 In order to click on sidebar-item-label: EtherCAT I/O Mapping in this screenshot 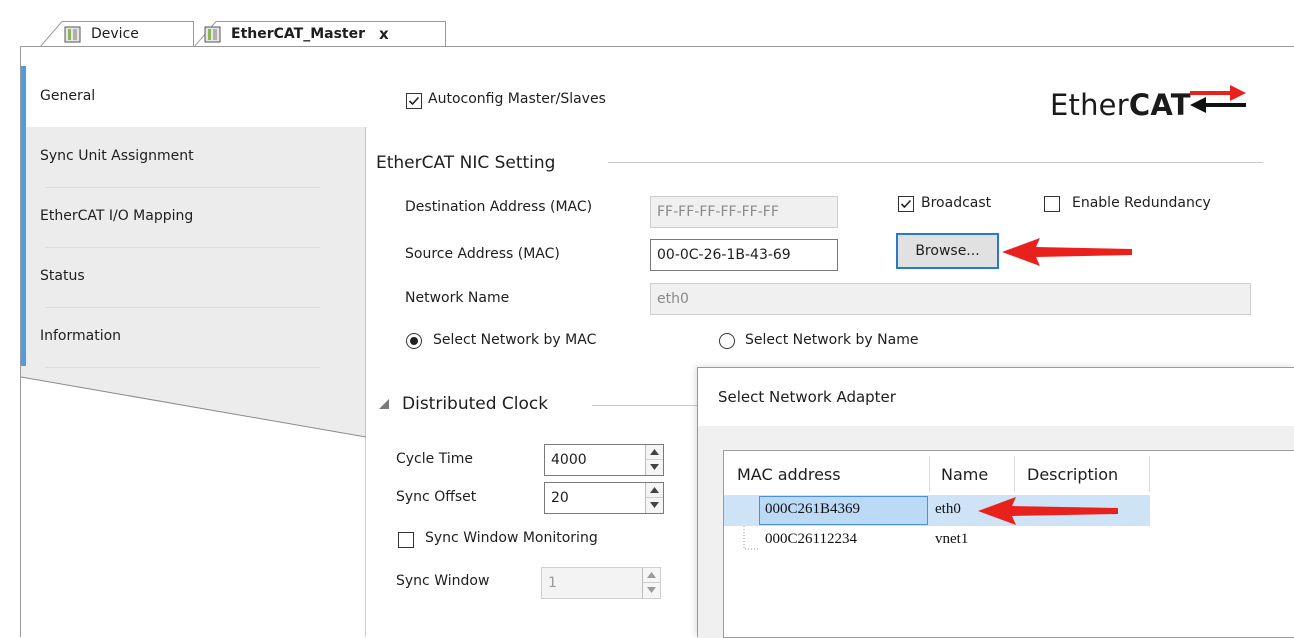, I will do `click(117, 216)`.